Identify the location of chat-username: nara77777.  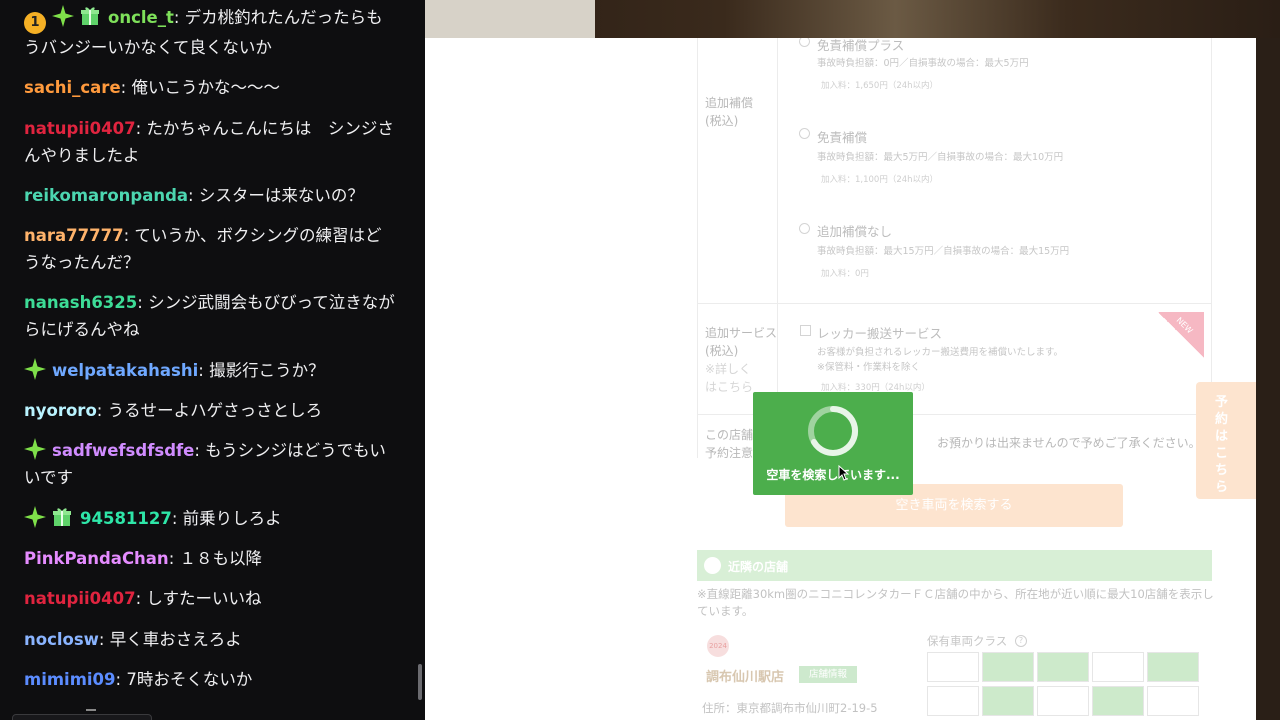
(74, 235).